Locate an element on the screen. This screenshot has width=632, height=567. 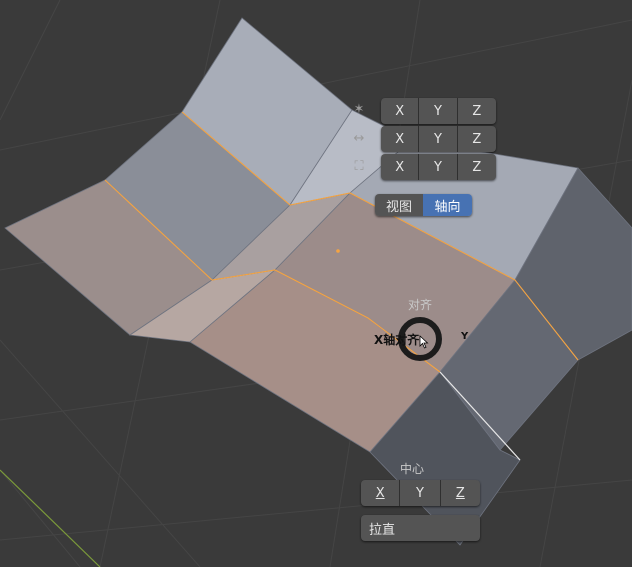
scale-axis-row: X Y Z is located at coordinates (438, 111).